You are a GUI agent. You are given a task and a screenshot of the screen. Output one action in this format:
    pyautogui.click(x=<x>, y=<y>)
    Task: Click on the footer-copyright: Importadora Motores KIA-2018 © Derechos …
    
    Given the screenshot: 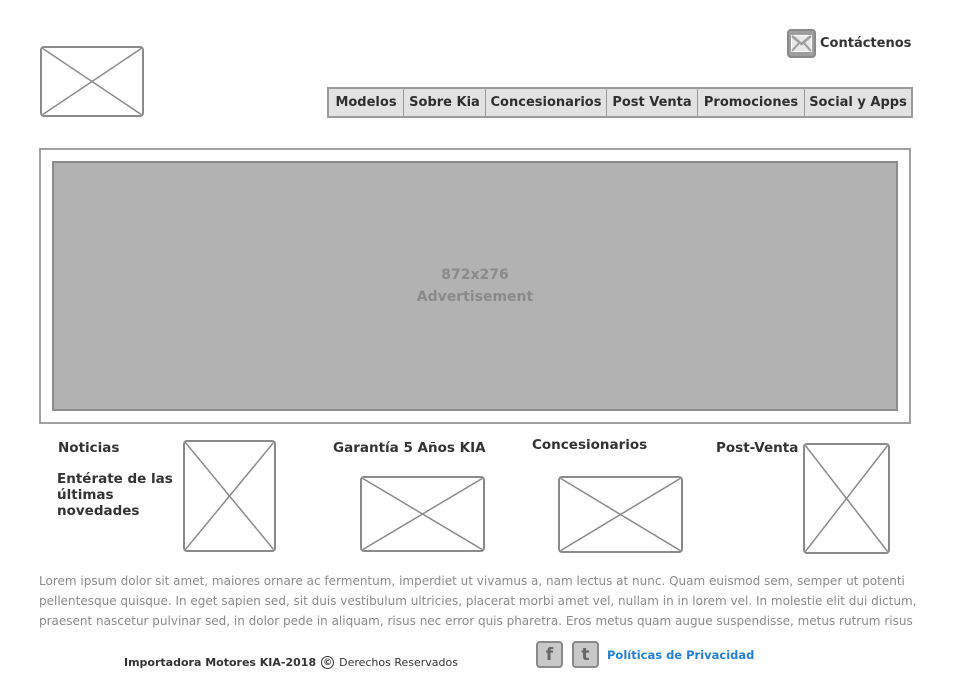 What is the action you would take?
    pyautogui.click(x=291, y=662)
    